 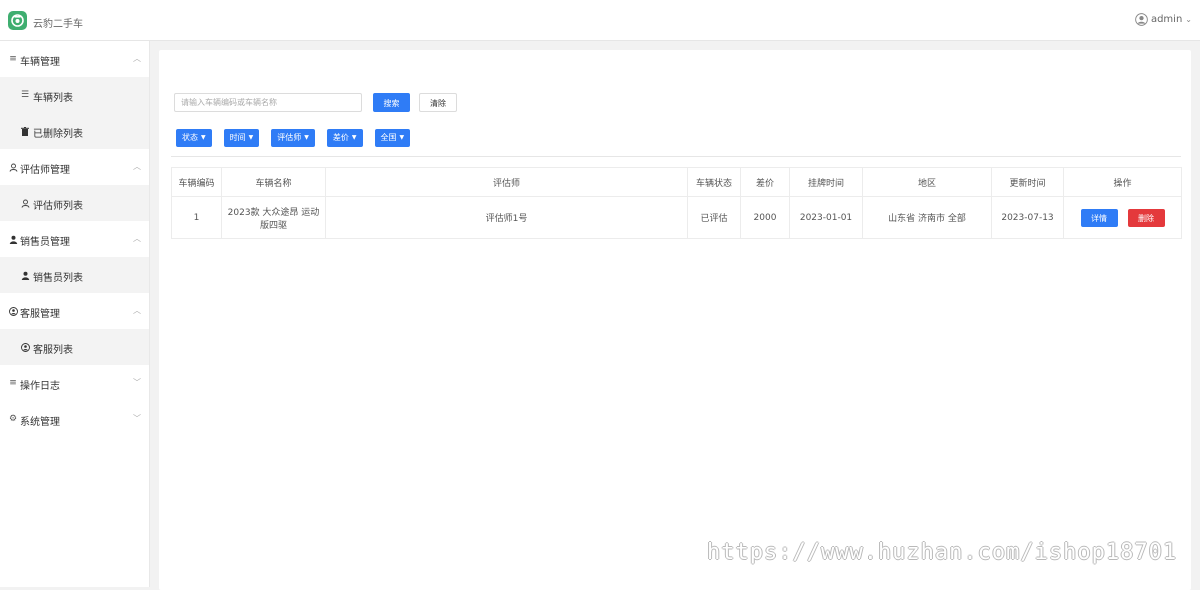 I want to click on sidebar-item-sales-list: 销售员列表, so click(x=74, y=275).